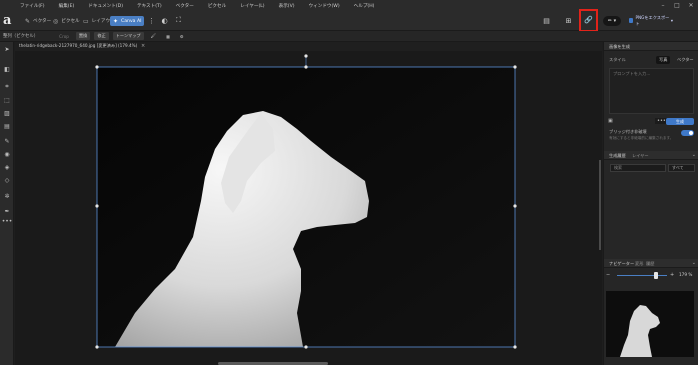  Describe the element at coordinates (685, 274) in the screenshot. I see `zoom-value: 179 %` at that location.